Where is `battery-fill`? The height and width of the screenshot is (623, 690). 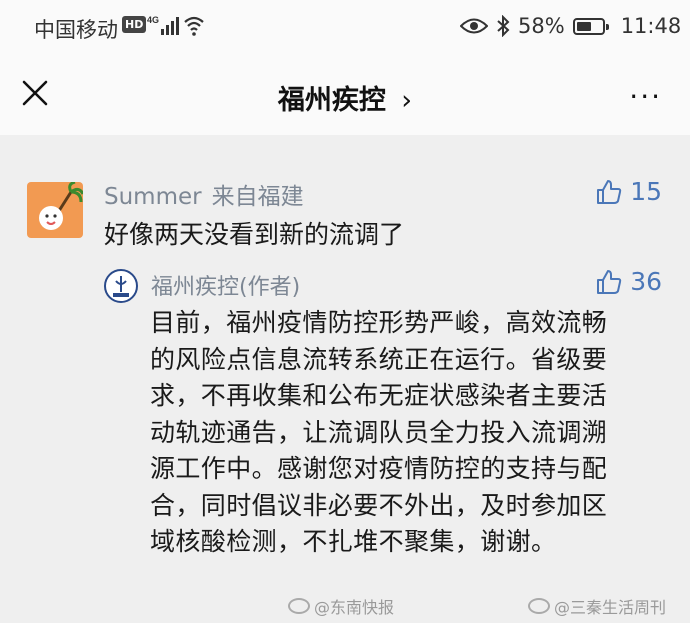
battery-fill is located at coordinates (583, 26).